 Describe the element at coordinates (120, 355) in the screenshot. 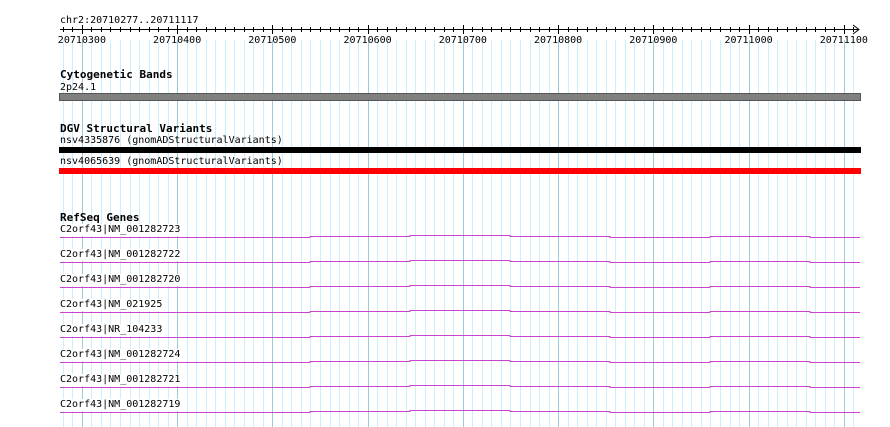

I see `gene-label: C2orf43|NM_001282724` at that location.